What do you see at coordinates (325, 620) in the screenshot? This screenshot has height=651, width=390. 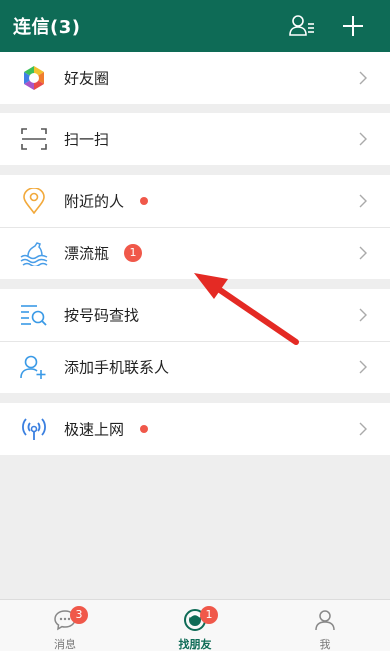 I see `person-icon` at bounding box center [325, 620].